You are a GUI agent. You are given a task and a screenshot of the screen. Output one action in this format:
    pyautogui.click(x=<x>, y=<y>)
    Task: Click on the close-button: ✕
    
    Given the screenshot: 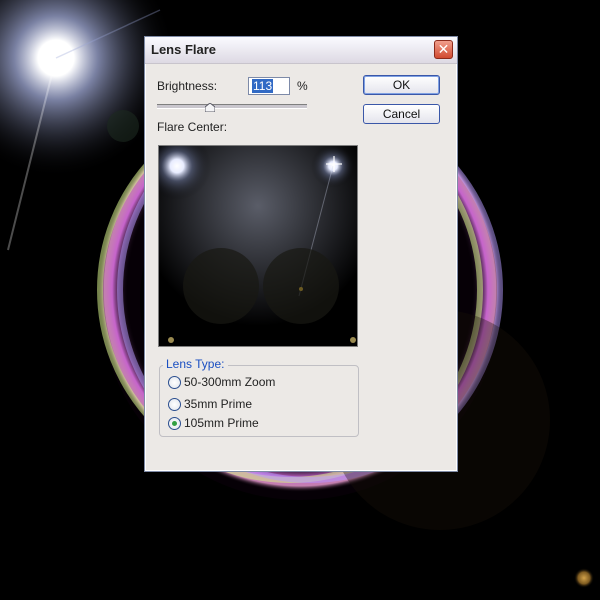 What is the action you would take?
    pyautogui.click(x=443, y=49)
    